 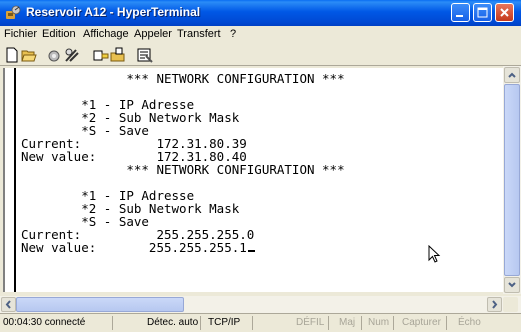 I want to click on disconnect-icon, so click(x=72, y=55).